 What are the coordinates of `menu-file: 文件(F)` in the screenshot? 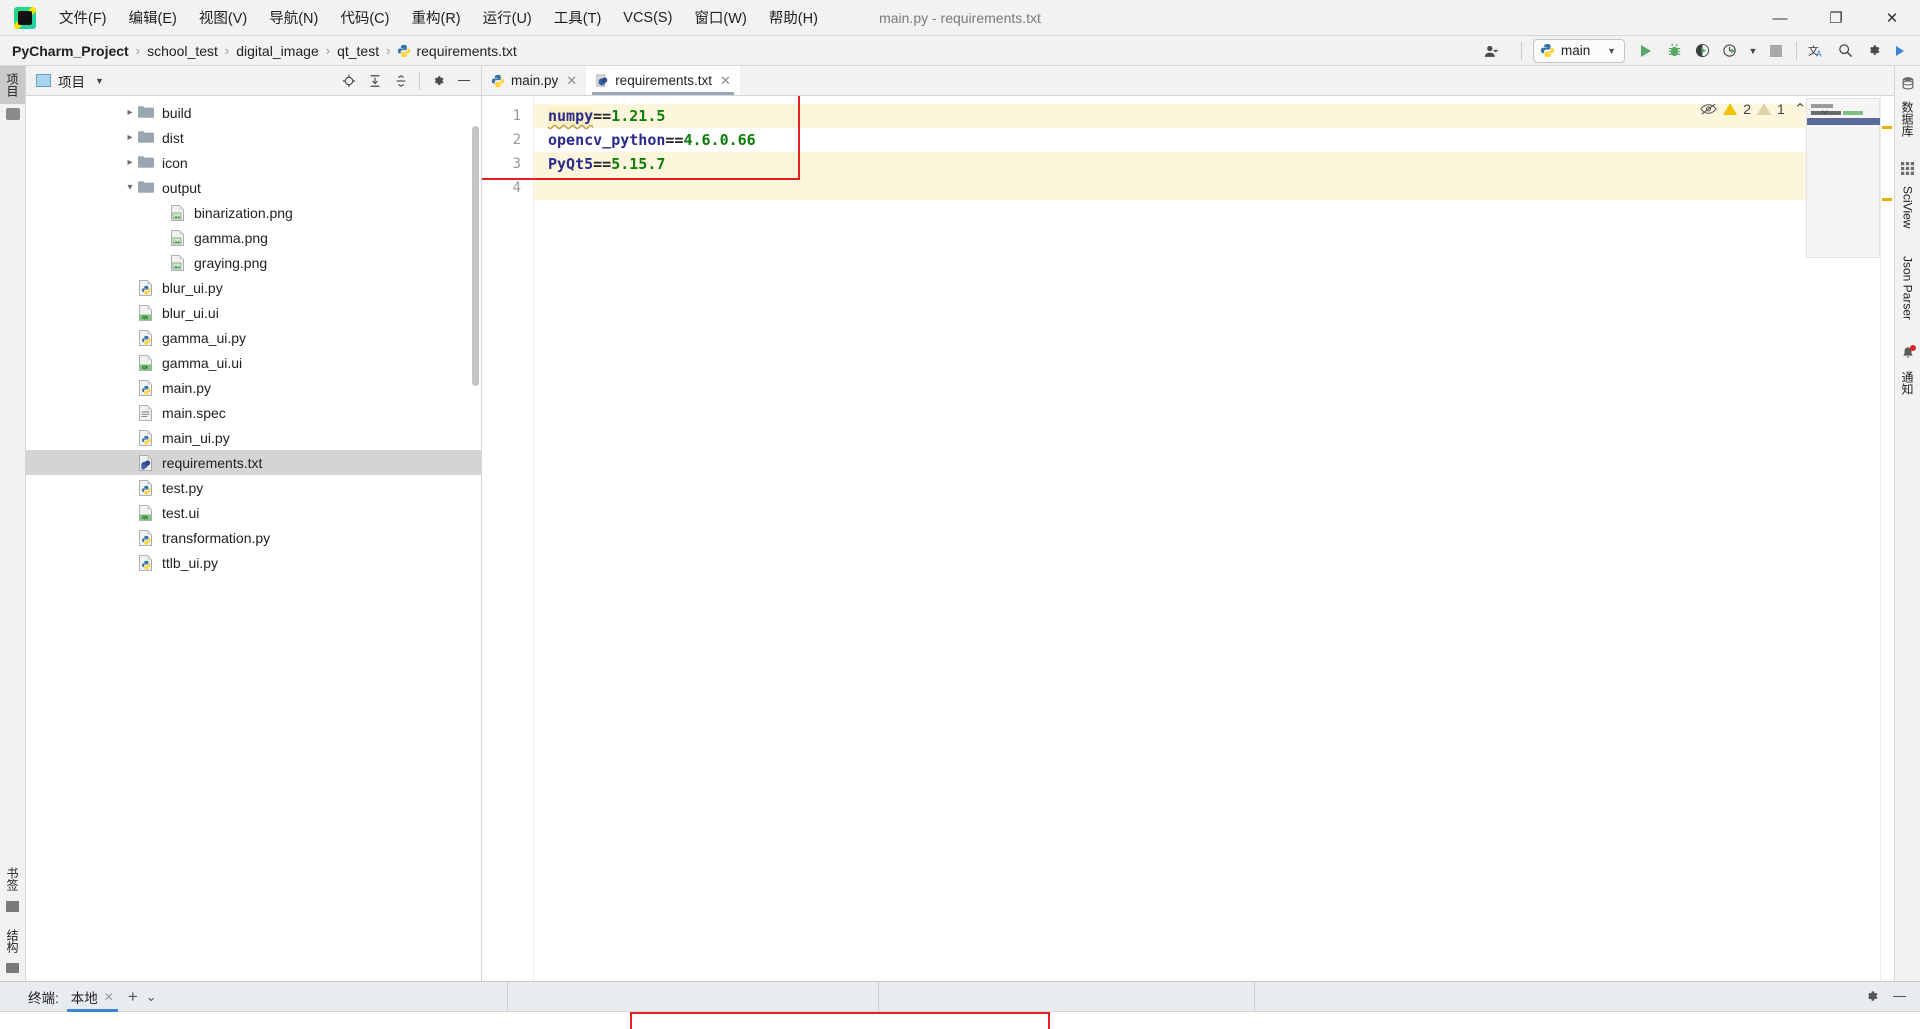 It's located at (83, 17).